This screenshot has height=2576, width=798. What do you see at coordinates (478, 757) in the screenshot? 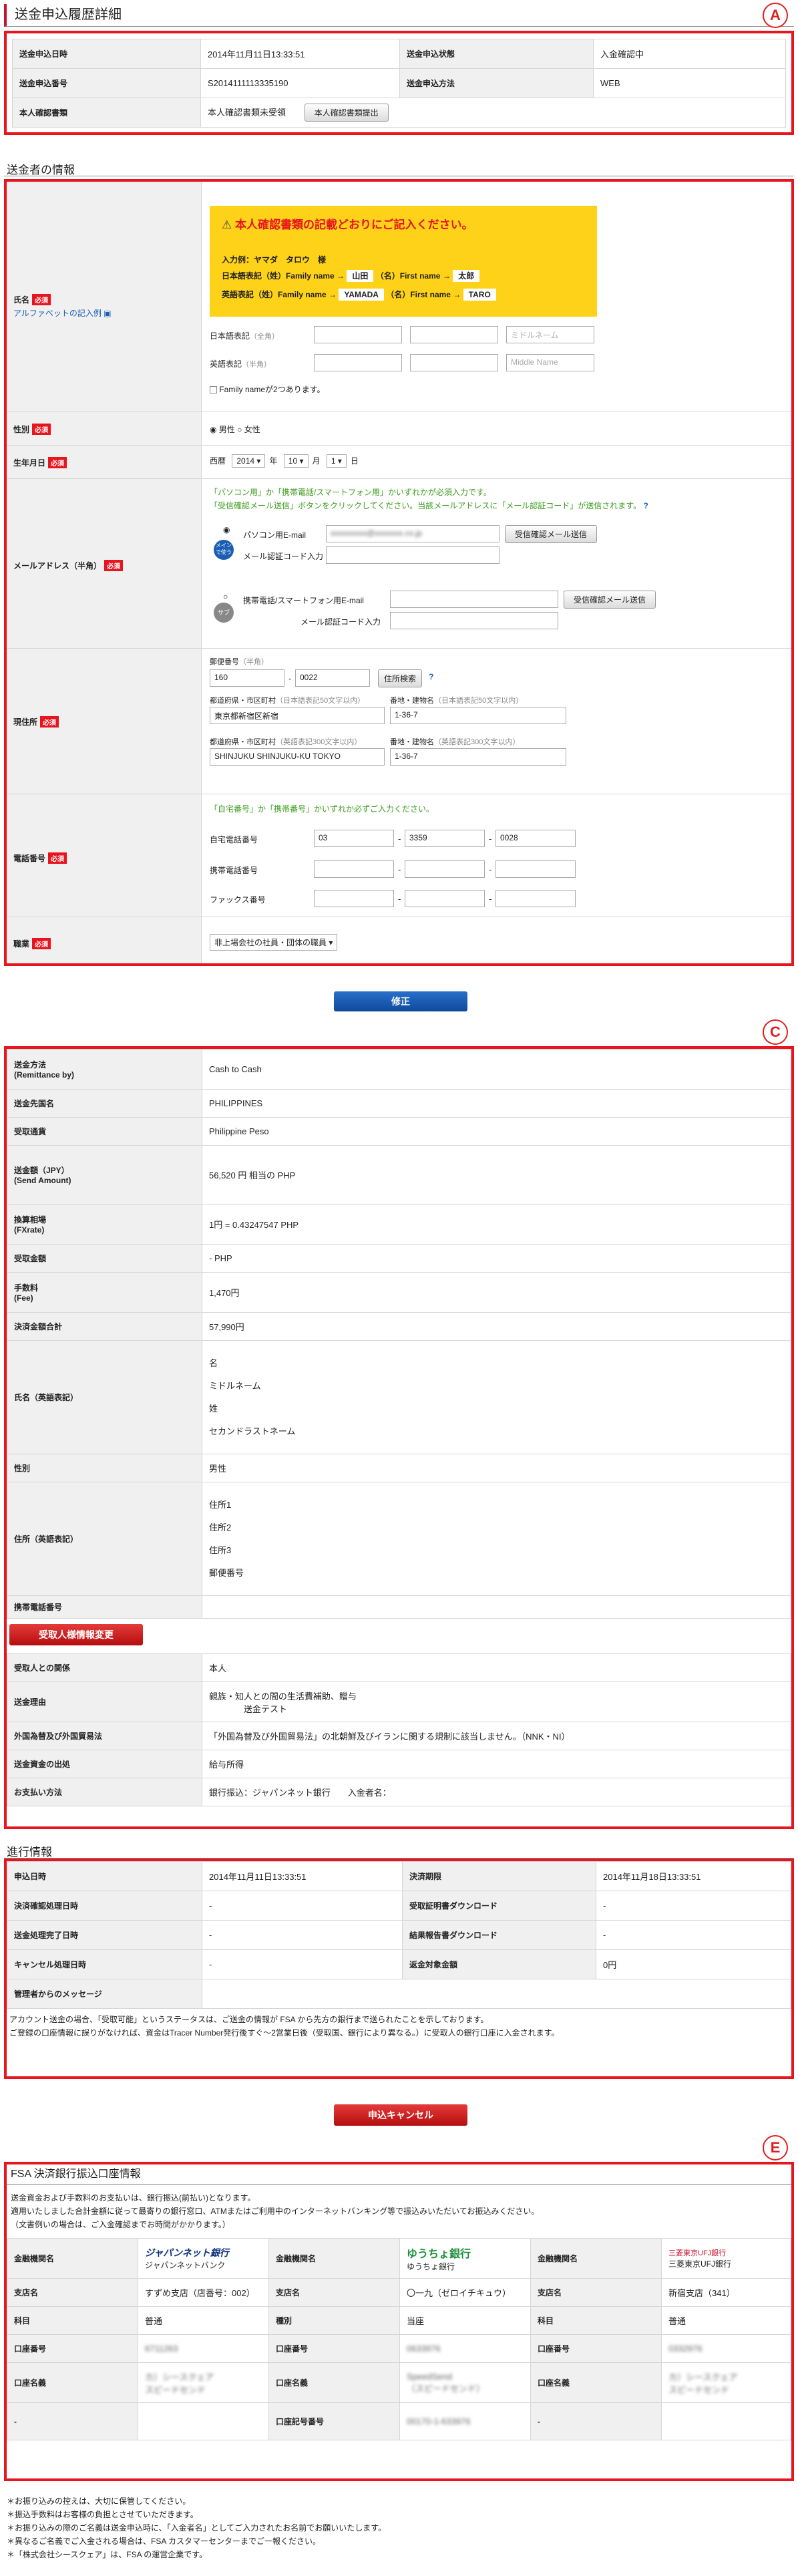
I see `street-en-input: 1-36-7` at bounding box center [478, 757].